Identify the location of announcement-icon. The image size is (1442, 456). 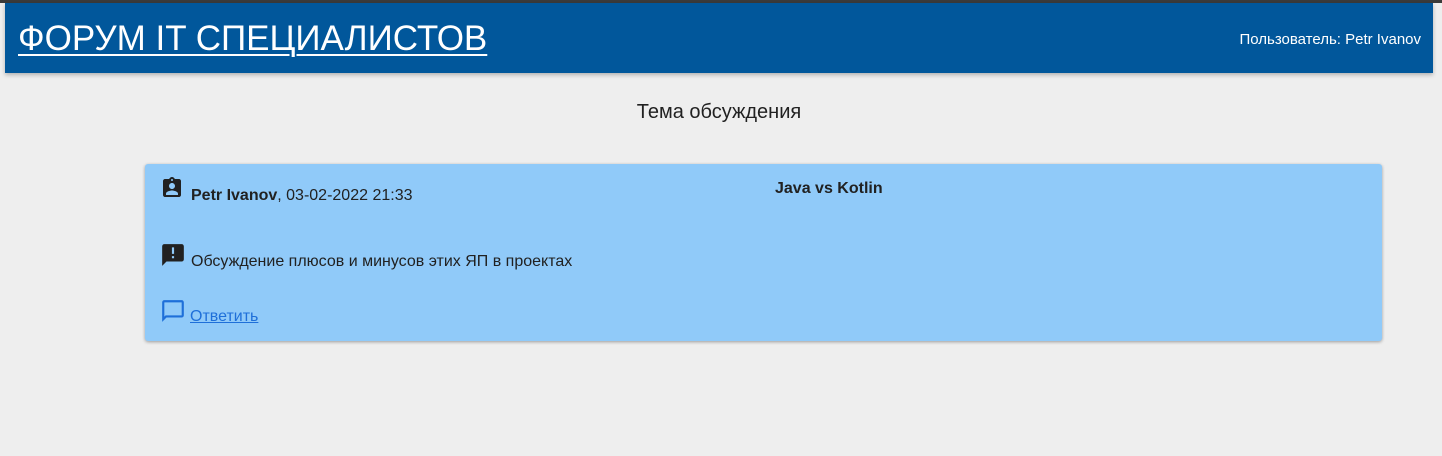
(173, 255).